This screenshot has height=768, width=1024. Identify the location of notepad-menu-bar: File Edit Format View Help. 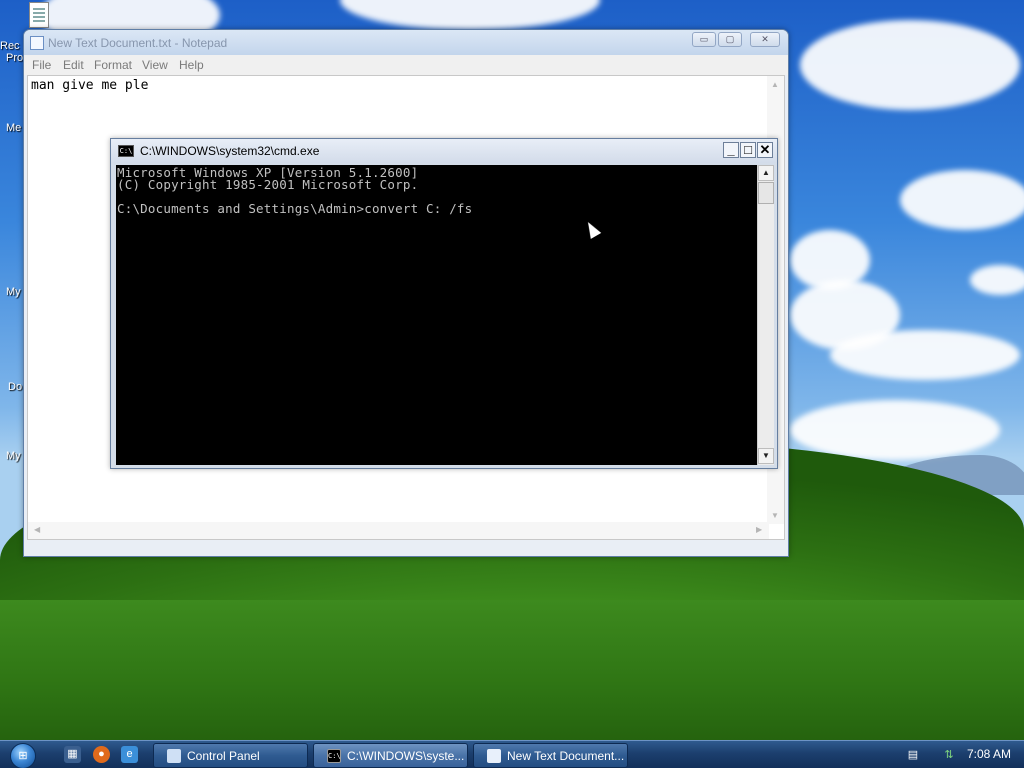
(406, 65).